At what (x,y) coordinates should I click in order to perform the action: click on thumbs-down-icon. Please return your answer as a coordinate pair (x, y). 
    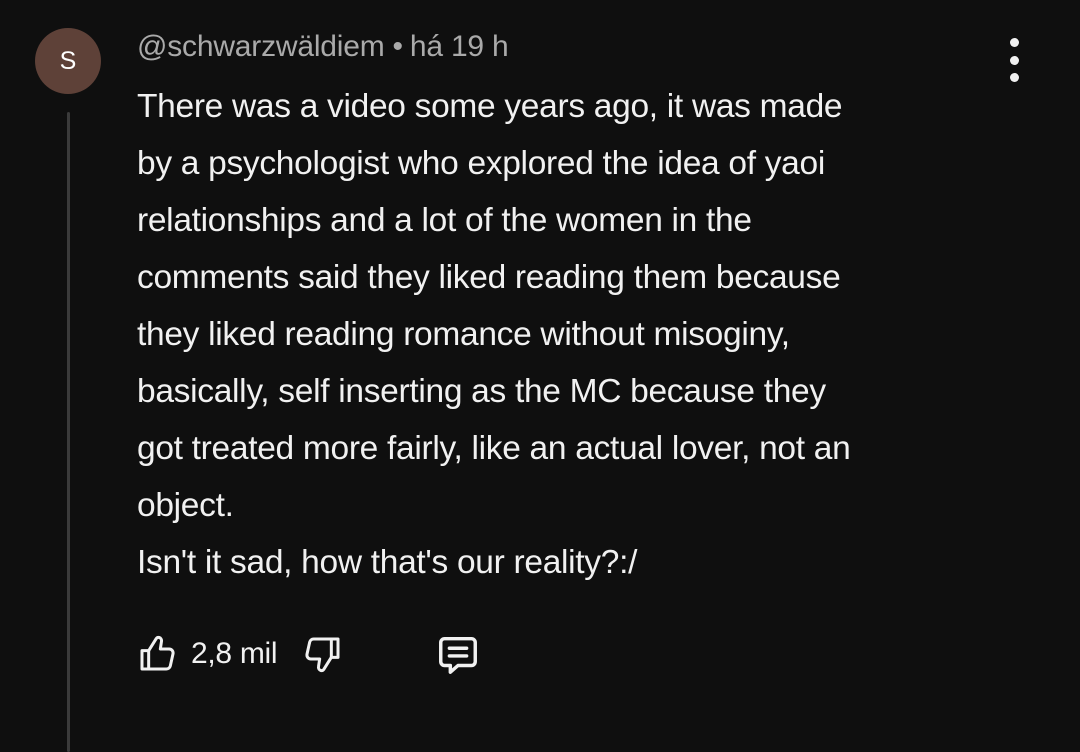
    Looking at the image, I should click on (323, 654).